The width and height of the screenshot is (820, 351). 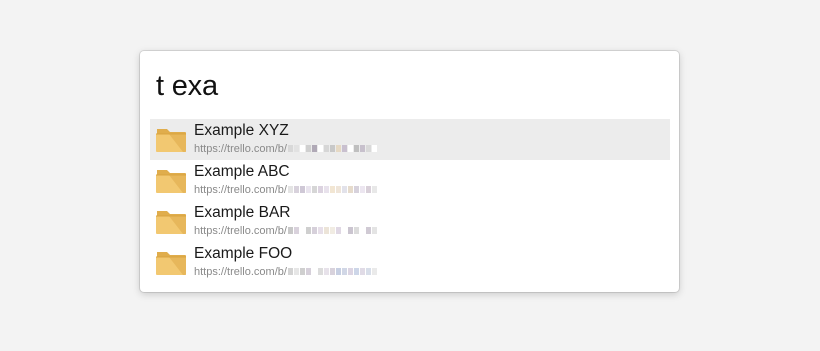 What do you see at coordinates (241, 130) in the screenshot?
I see `result-title: Example XYZ` at bounding box center [241, 130].